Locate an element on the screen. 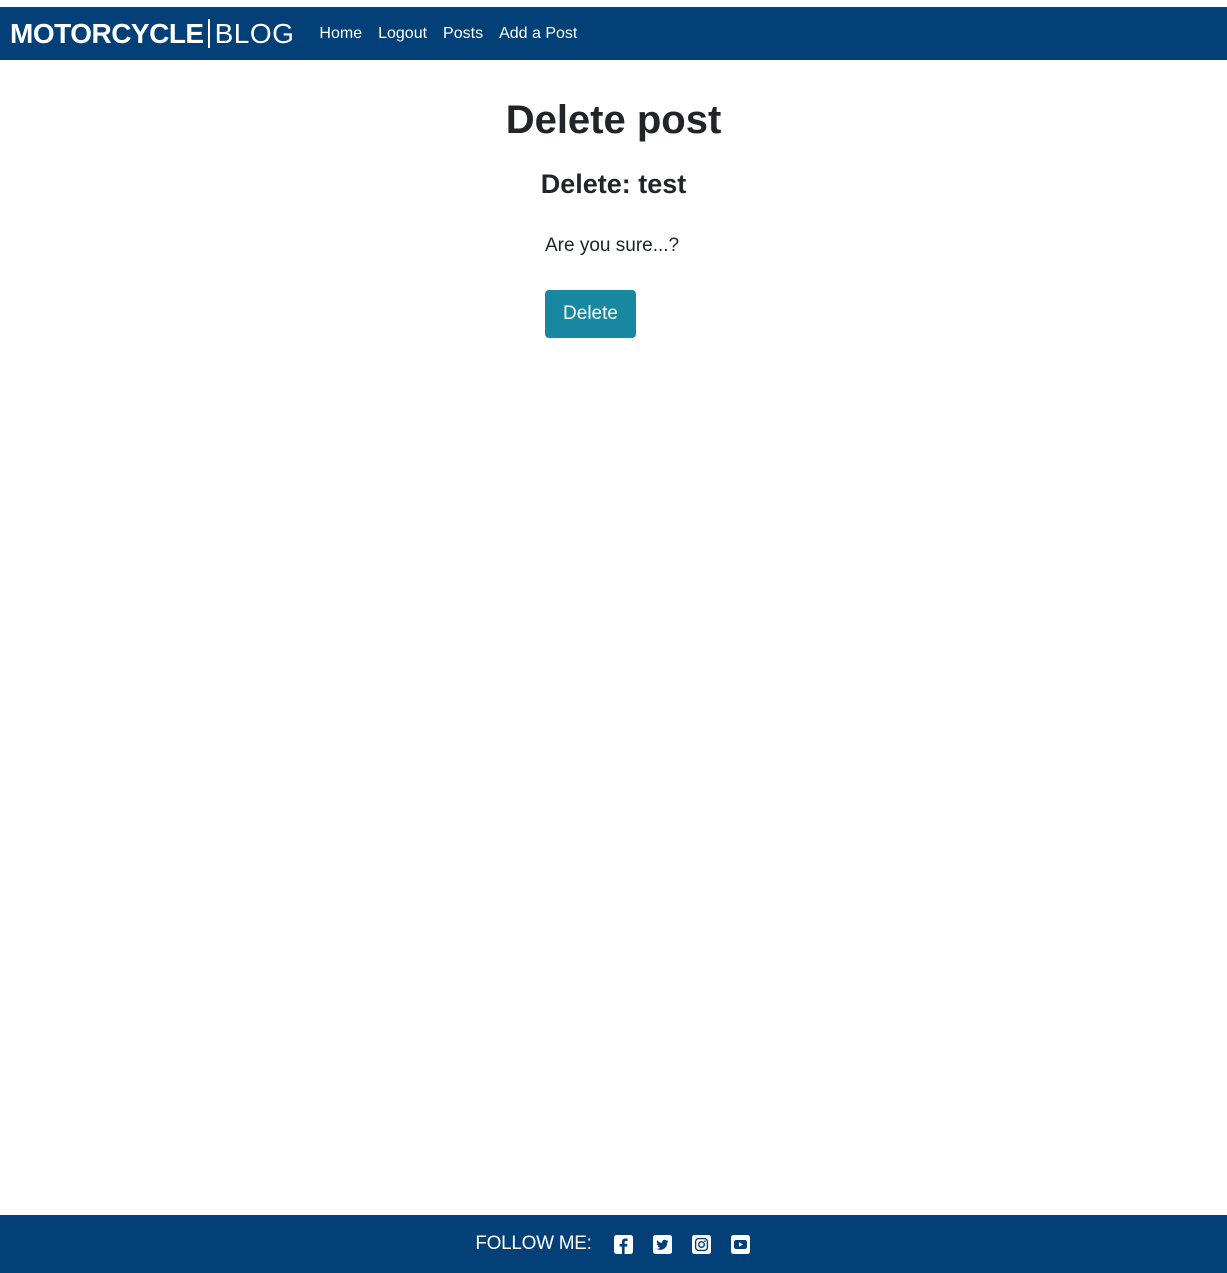 Image resolution: width=1227 pixels, height=1273 pixels. follow-label: FOLLOW ME: is located at coordinates (533, 1243).